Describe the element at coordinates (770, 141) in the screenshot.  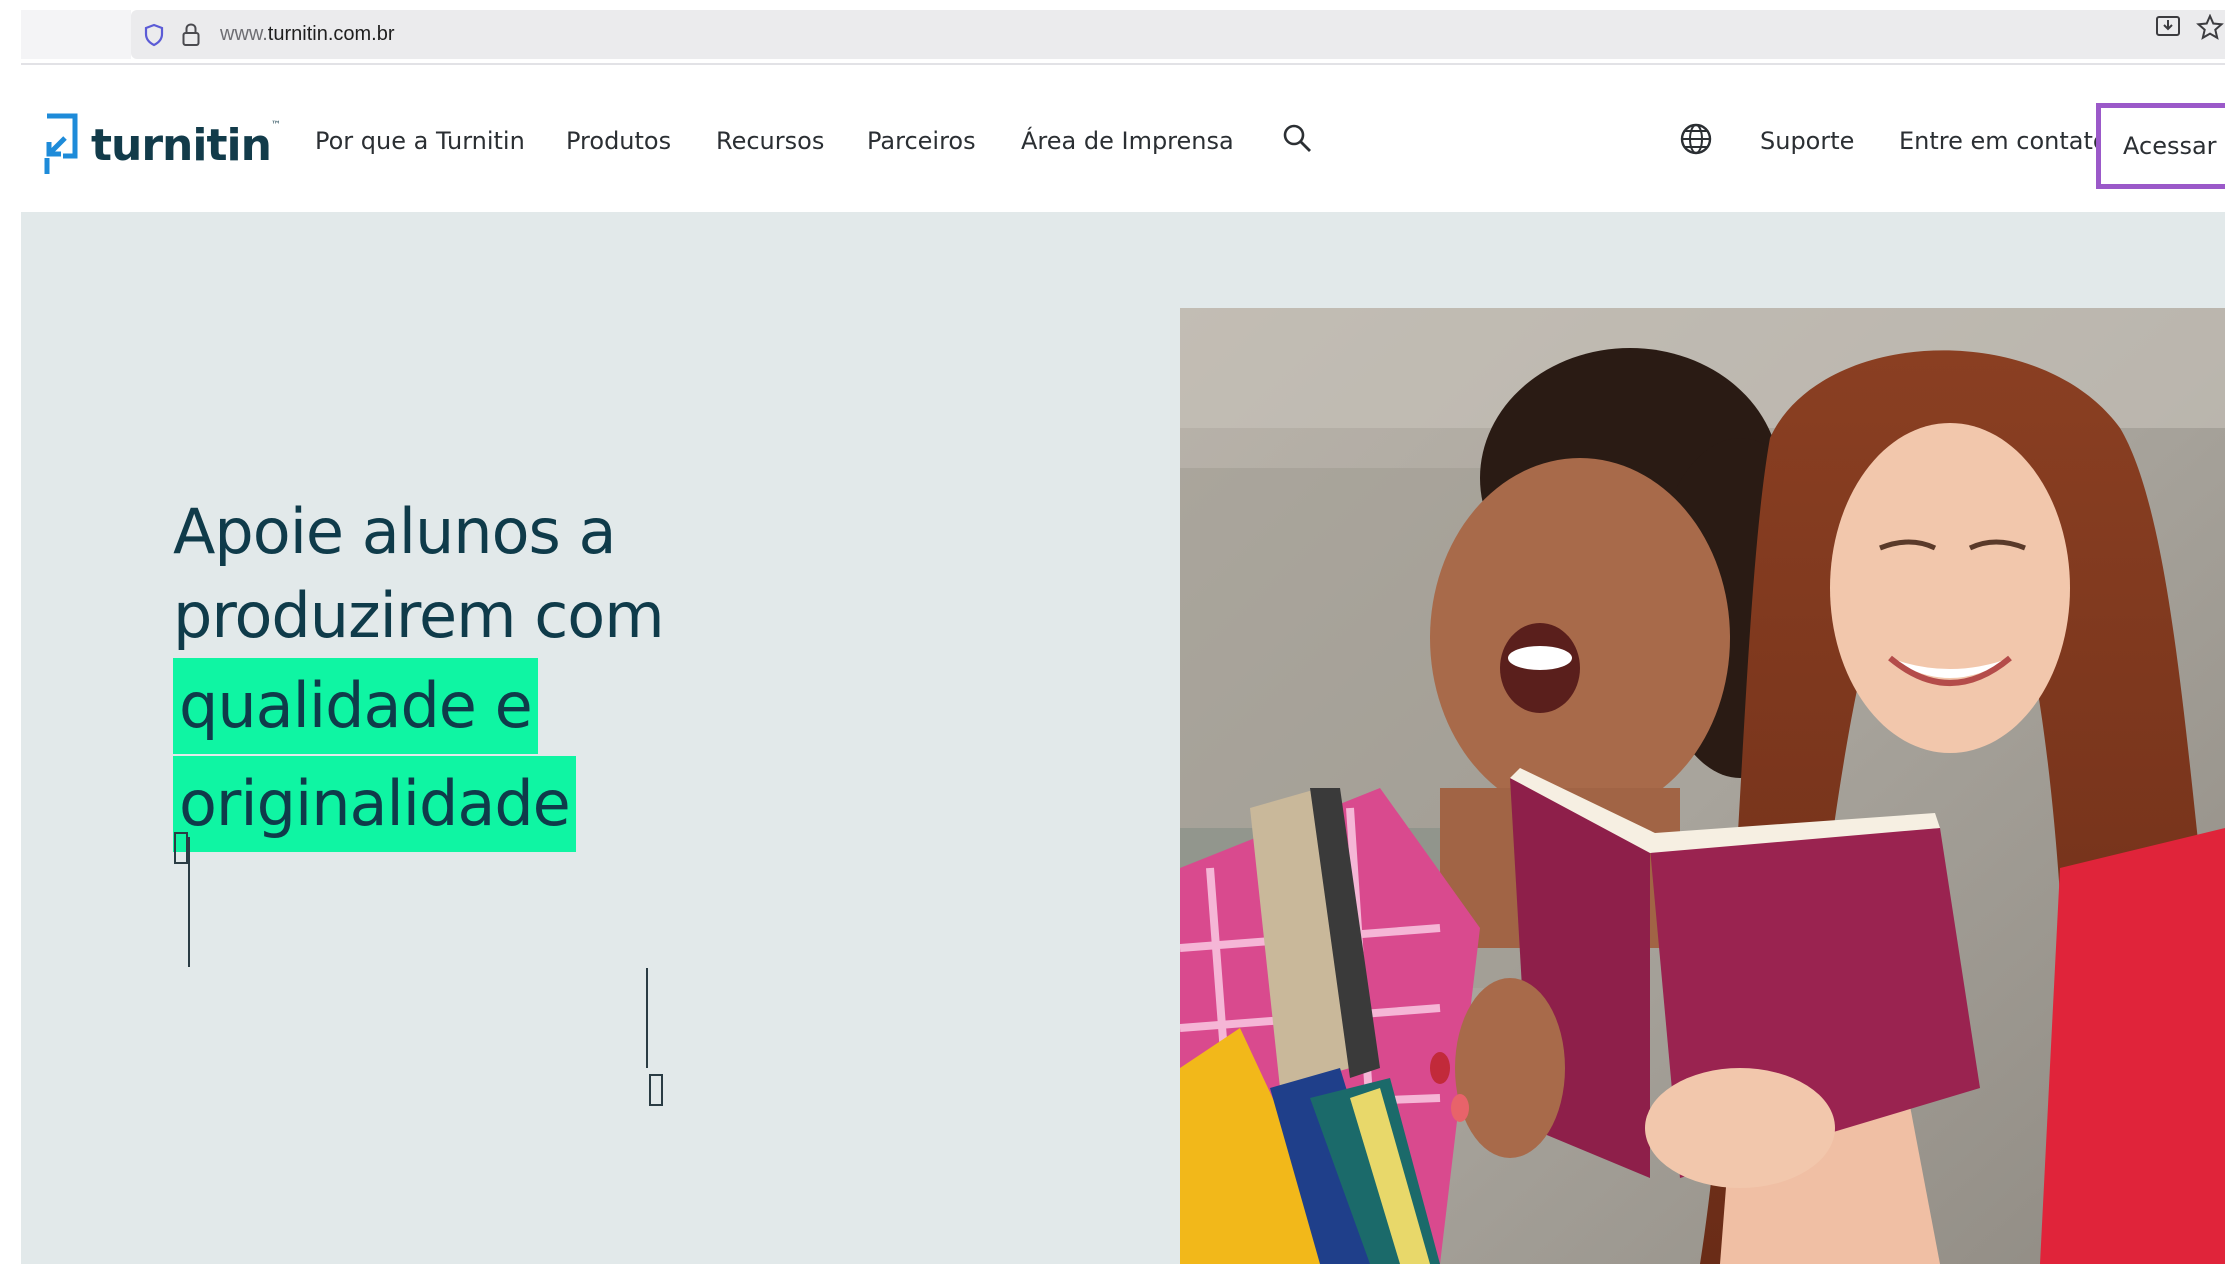
I see `nav-resources: Recursos` at that location.